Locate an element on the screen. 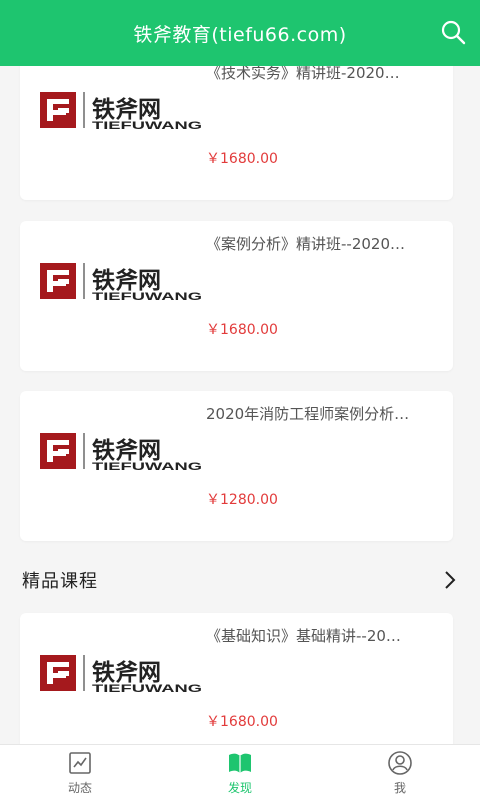 This screenshot has width=480, height=801. app-header: 铁斧教育(tiefu66.com) is located at coordinates (240, 33).